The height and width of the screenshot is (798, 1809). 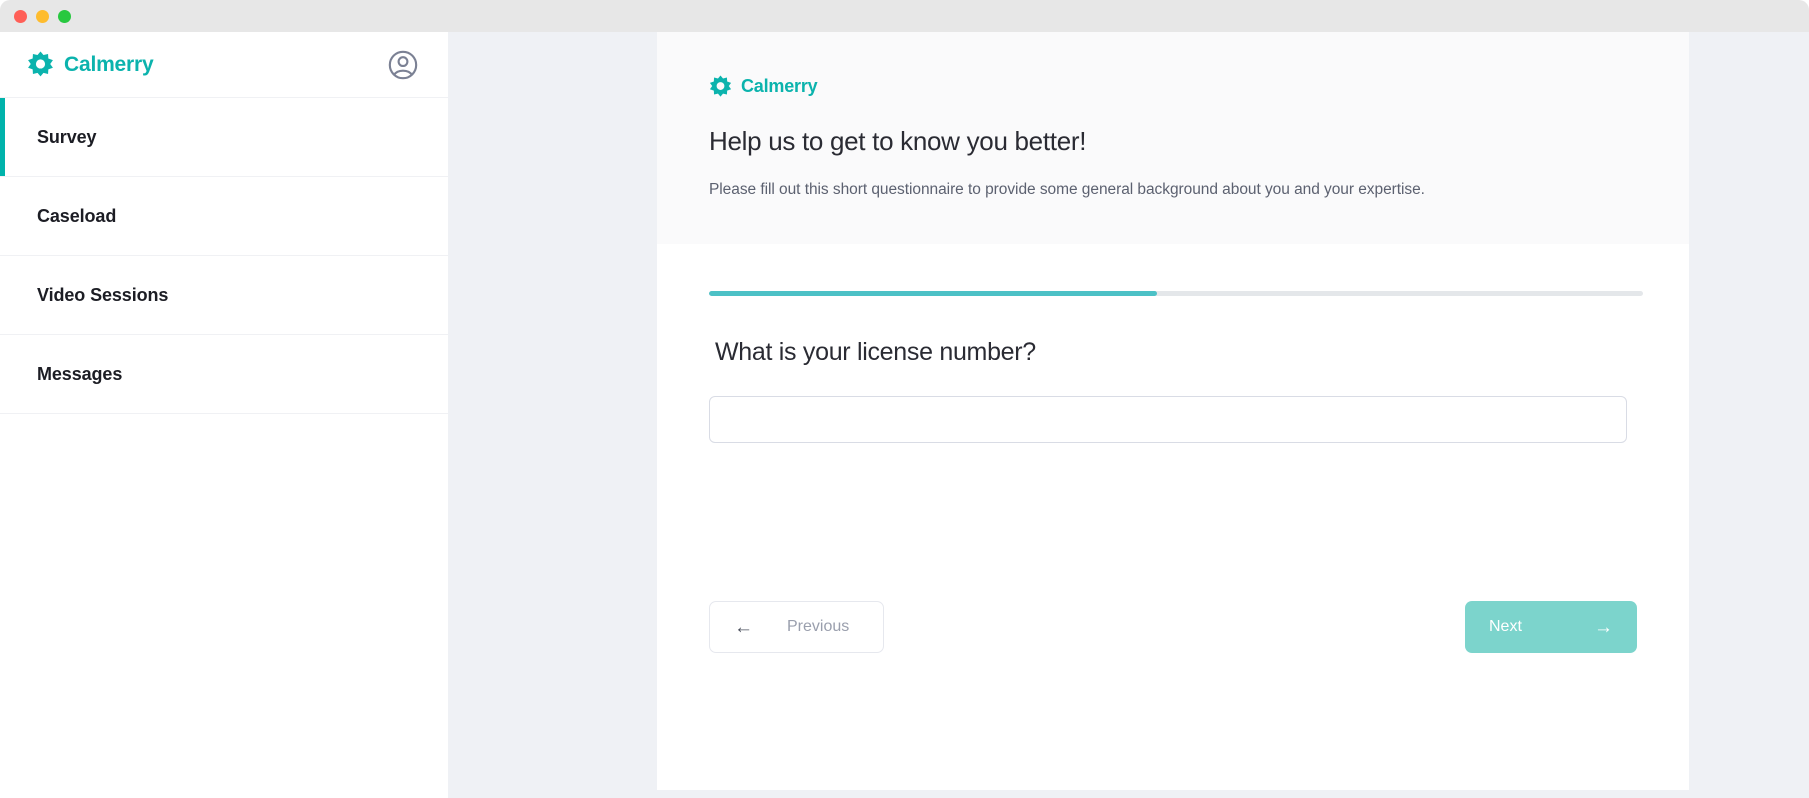 I want to click on sidebar-item-label: Caseload, so click(x=77, y=215).